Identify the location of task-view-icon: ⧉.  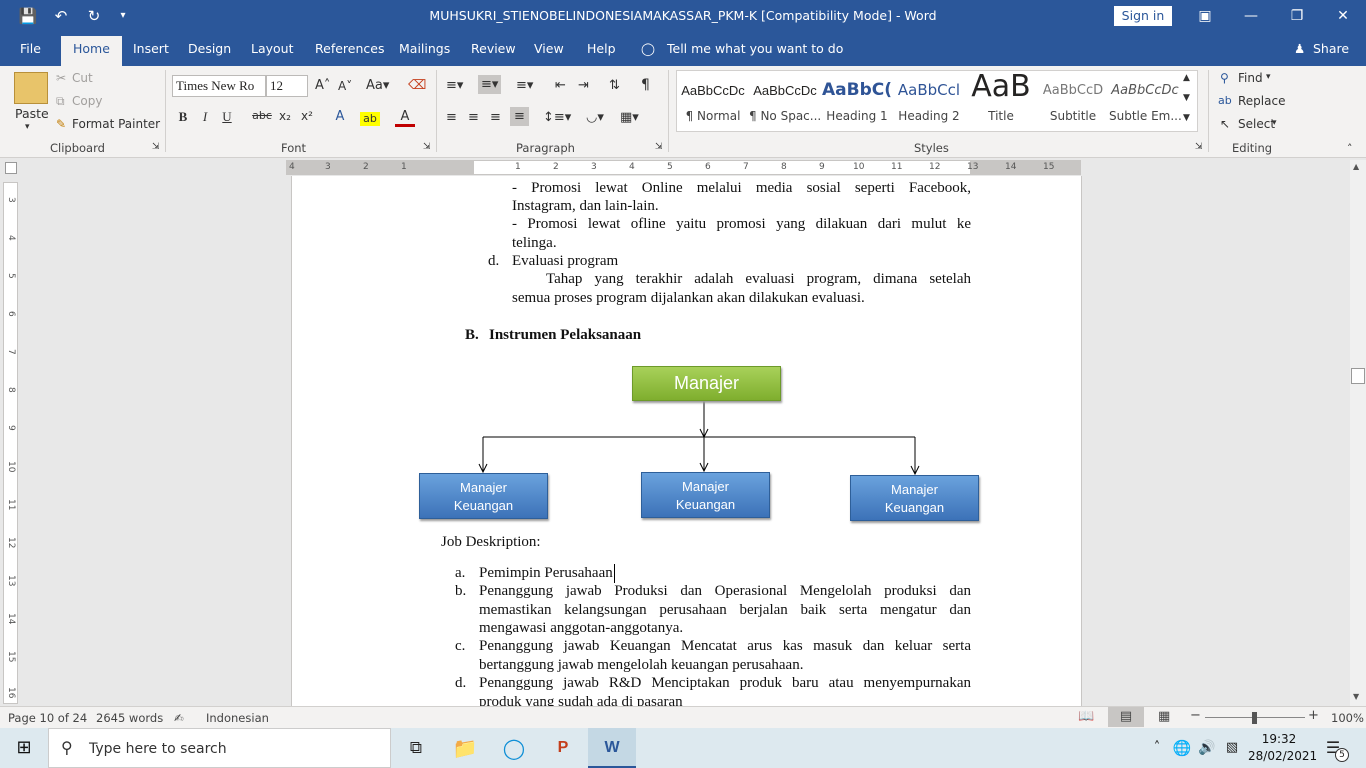
(416, 748).